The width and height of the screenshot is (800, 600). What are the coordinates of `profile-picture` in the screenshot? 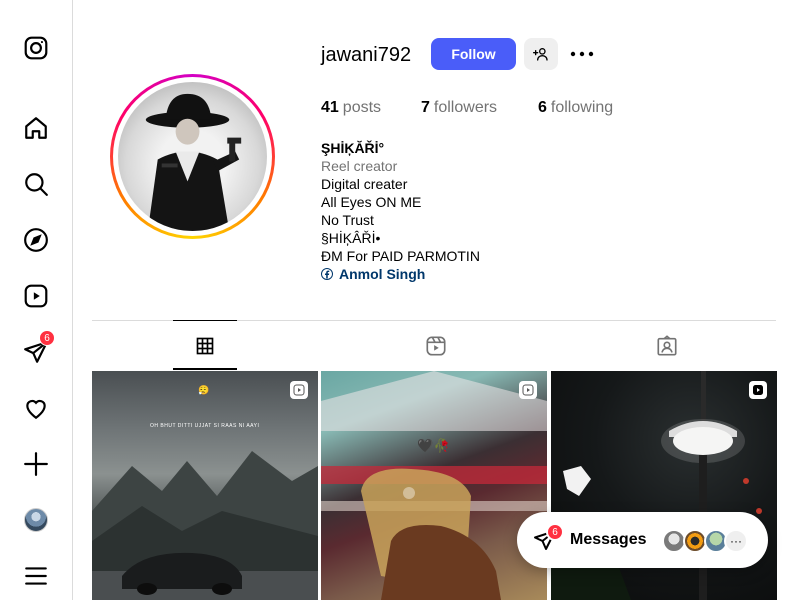 It's located at (192, 156).